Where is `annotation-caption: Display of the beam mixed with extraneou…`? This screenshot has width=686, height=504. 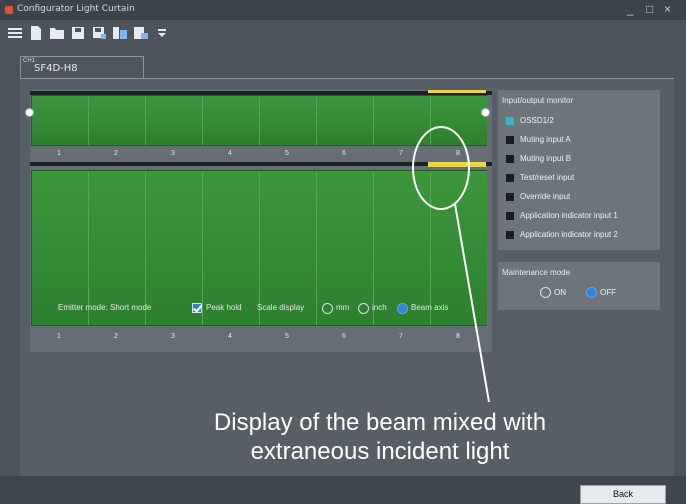
annotation-caption: Display of the beam mixed with extraneou… is located at coordinates (380, 437).